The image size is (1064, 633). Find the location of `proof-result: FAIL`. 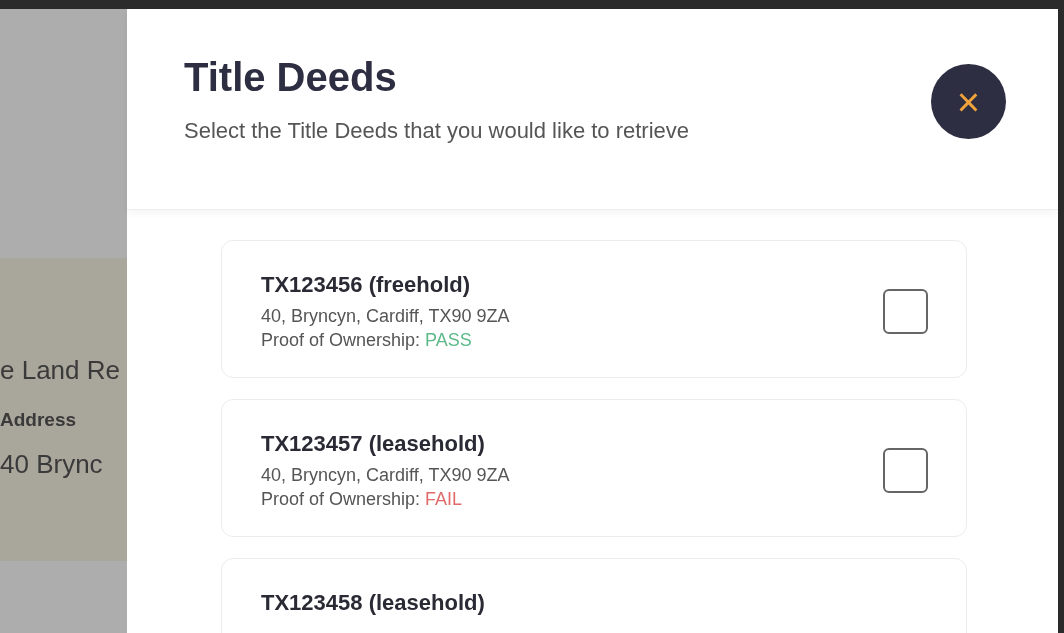

proof-result: FAIL is located at coordinates (444, 499).